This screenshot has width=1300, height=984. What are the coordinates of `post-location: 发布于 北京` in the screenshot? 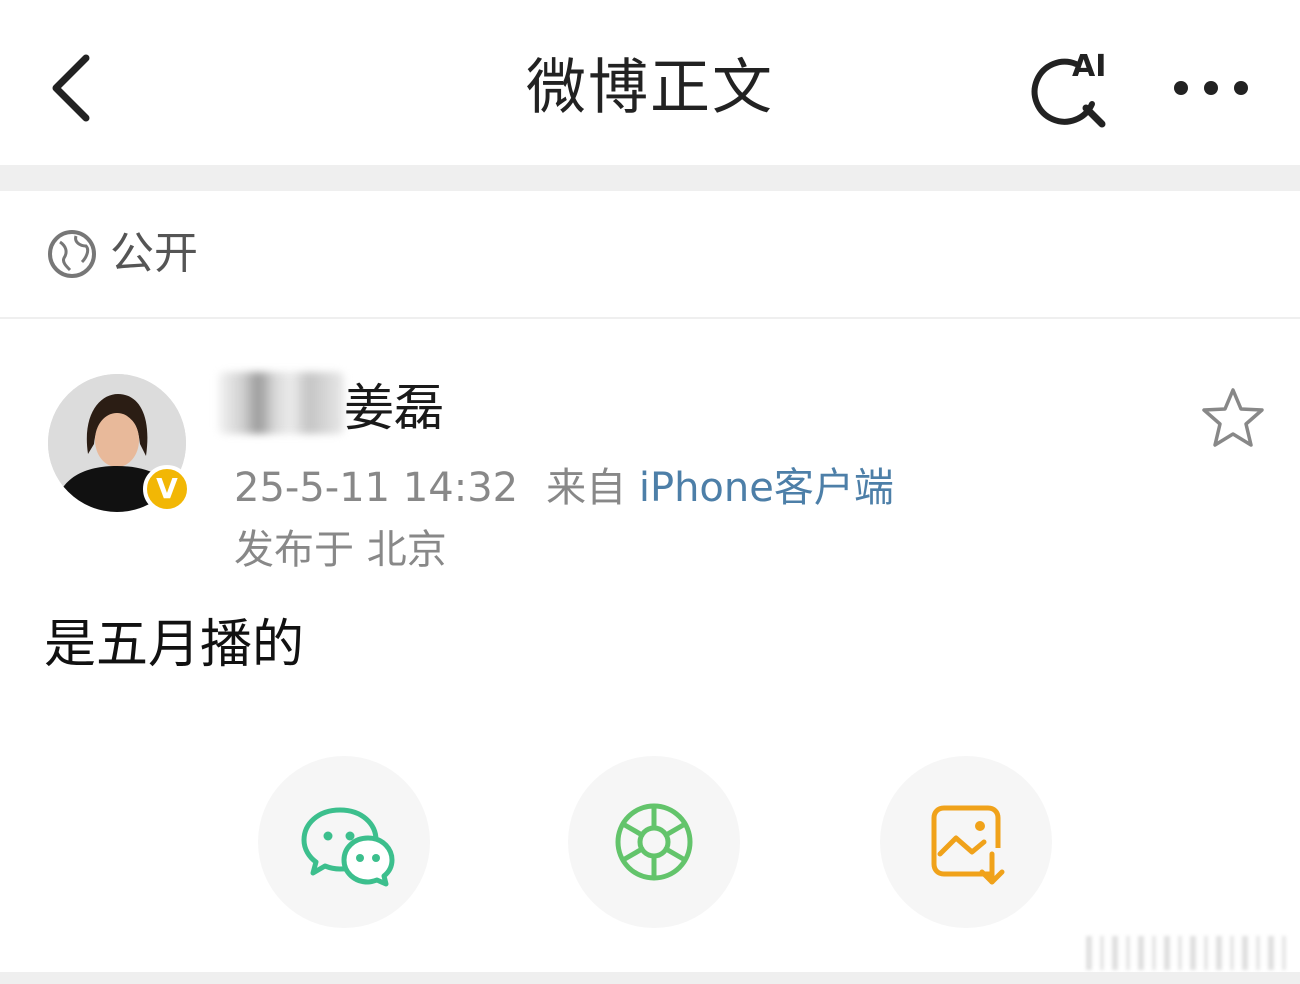 It's located at (340, 550).